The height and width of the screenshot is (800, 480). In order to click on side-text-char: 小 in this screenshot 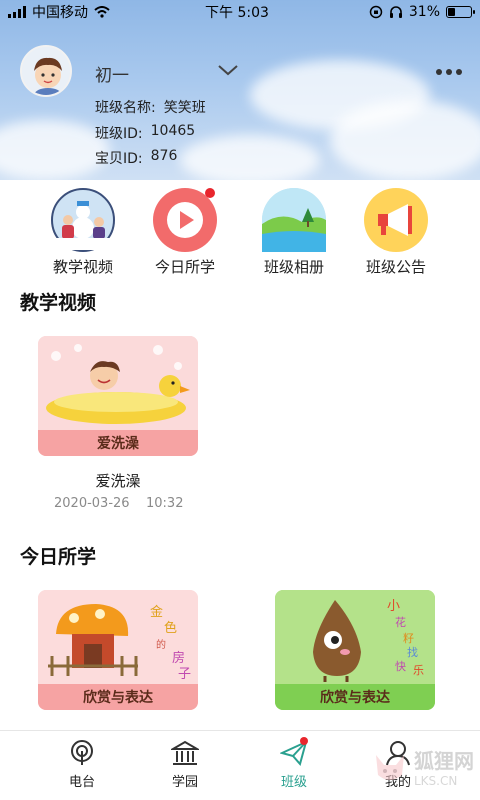, I will do `click(393, 606)`.